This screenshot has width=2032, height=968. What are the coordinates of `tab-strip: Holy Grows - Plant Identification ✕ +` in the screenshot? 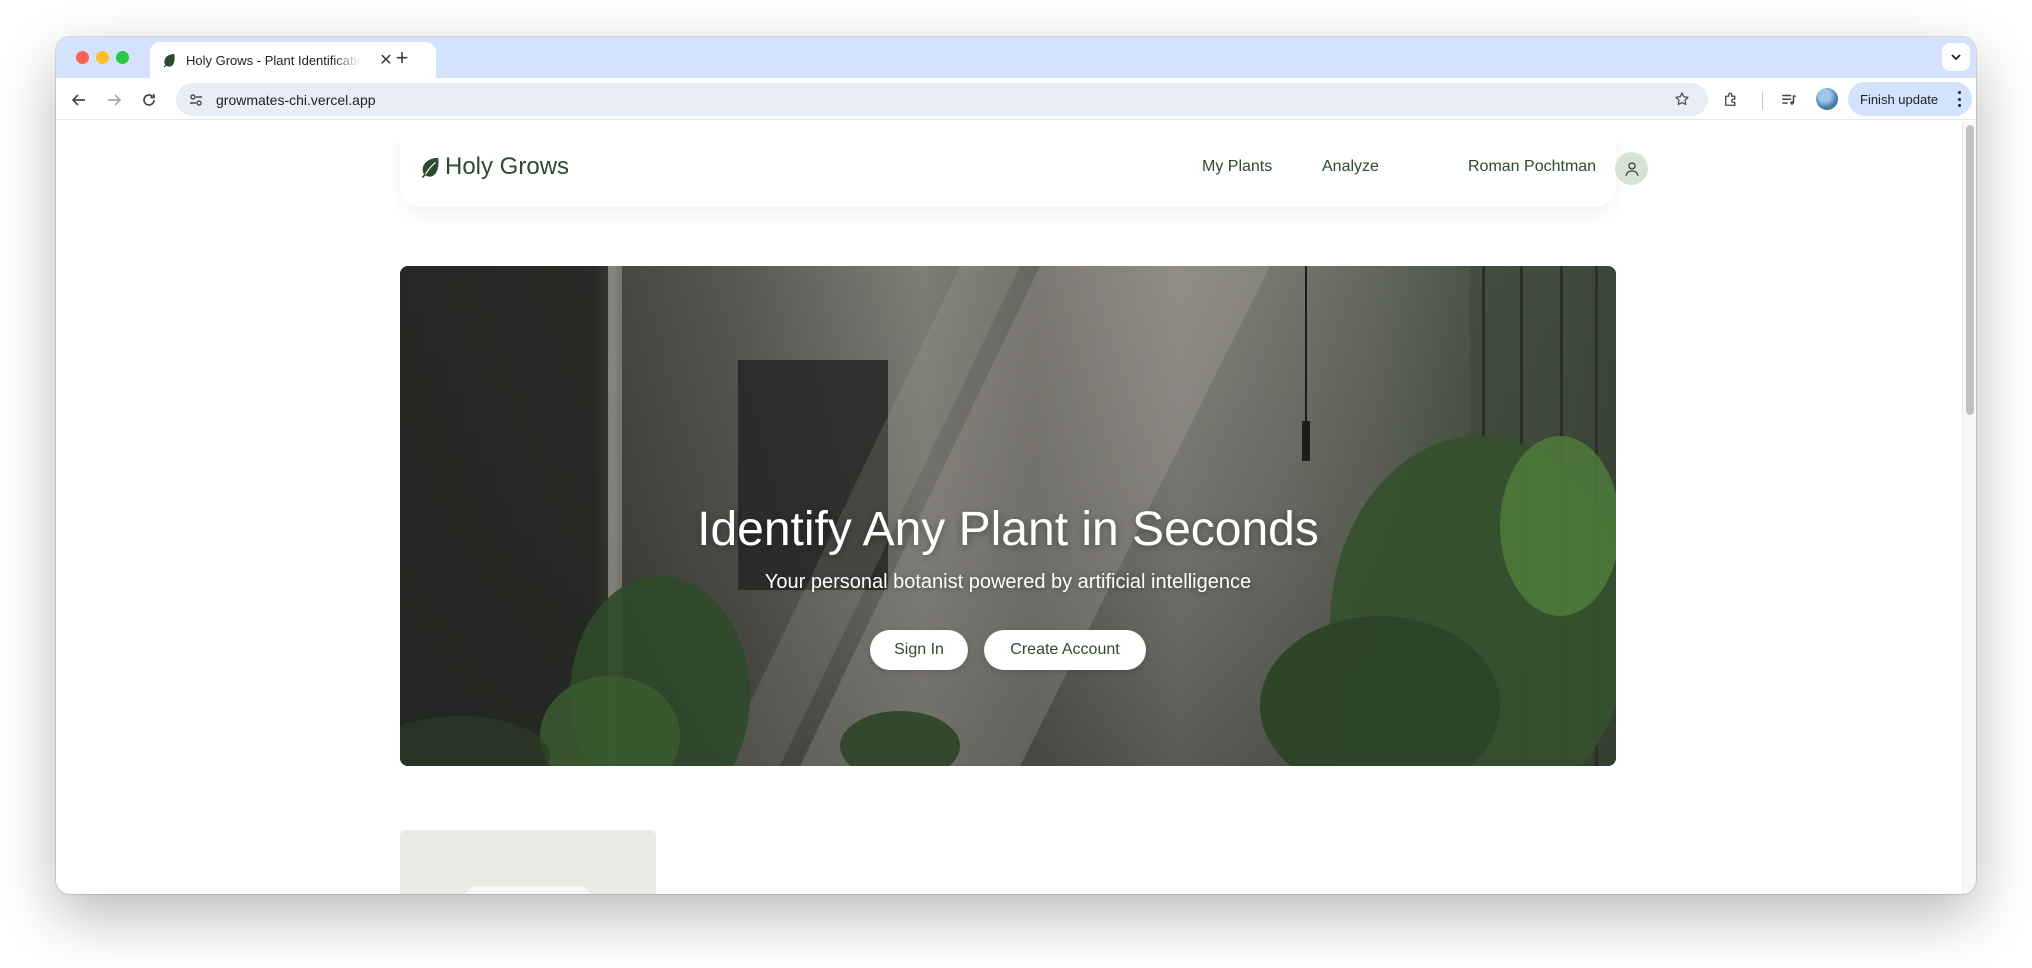 It's located at (1016, 57).